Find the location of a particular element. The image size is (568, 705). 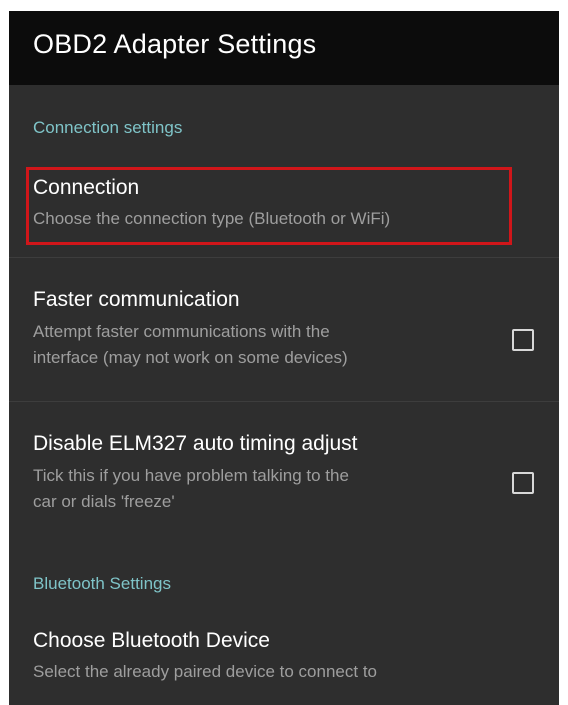

faster-communication-title: Faster communication is located at coordinates (136, 299).